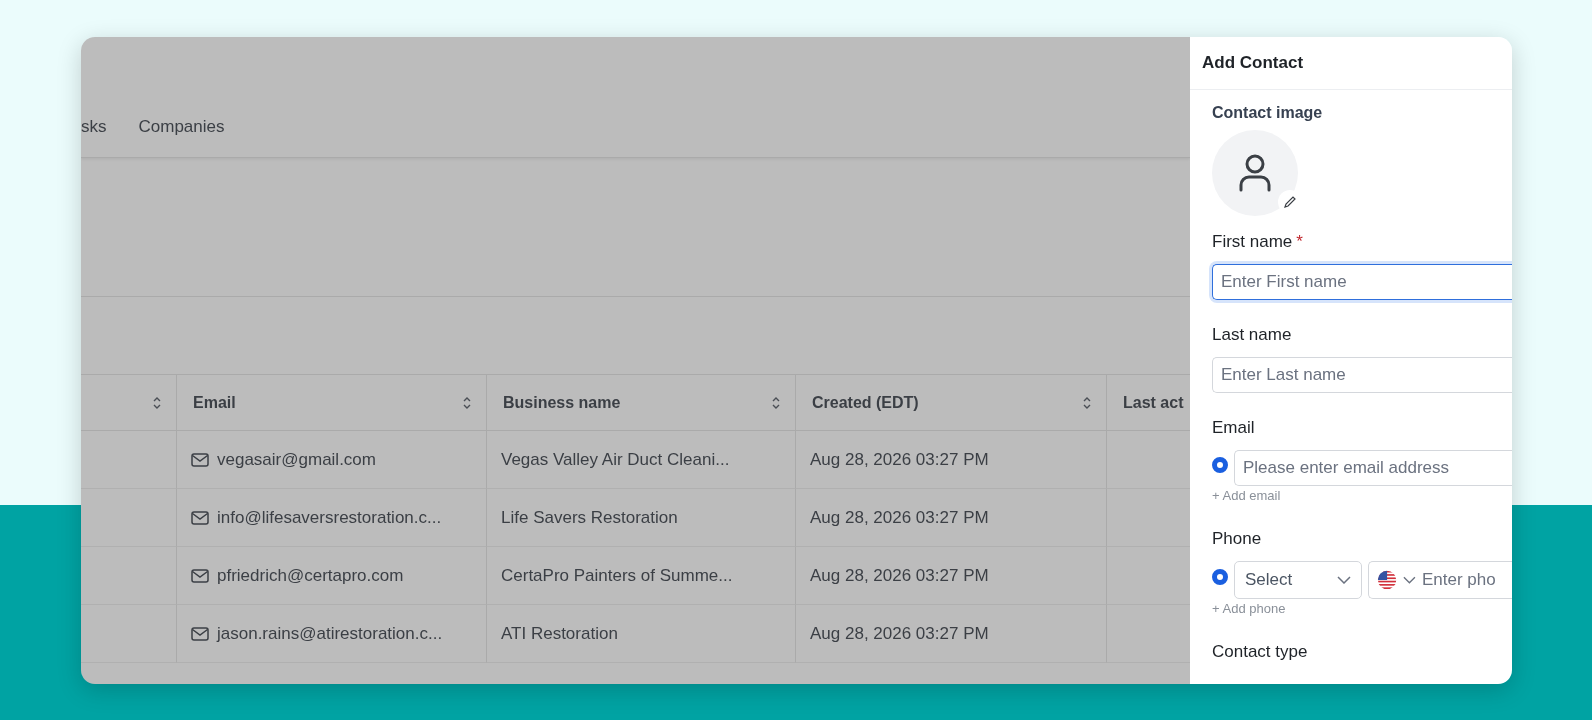 The width and height of the screenshot is (1592, 720). I want to click on add-phone-link: + Add phone, so click(1249, 608).